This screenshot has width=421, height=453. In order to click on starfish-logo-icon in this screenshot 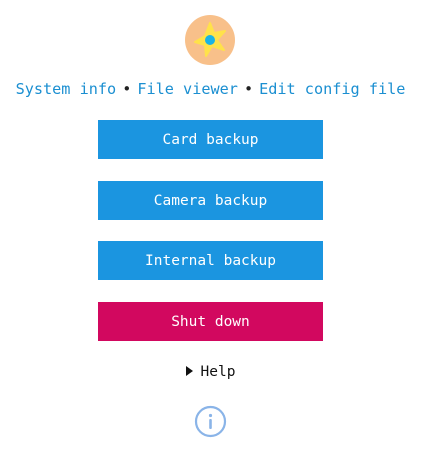, I will do `click(210, 40)`.